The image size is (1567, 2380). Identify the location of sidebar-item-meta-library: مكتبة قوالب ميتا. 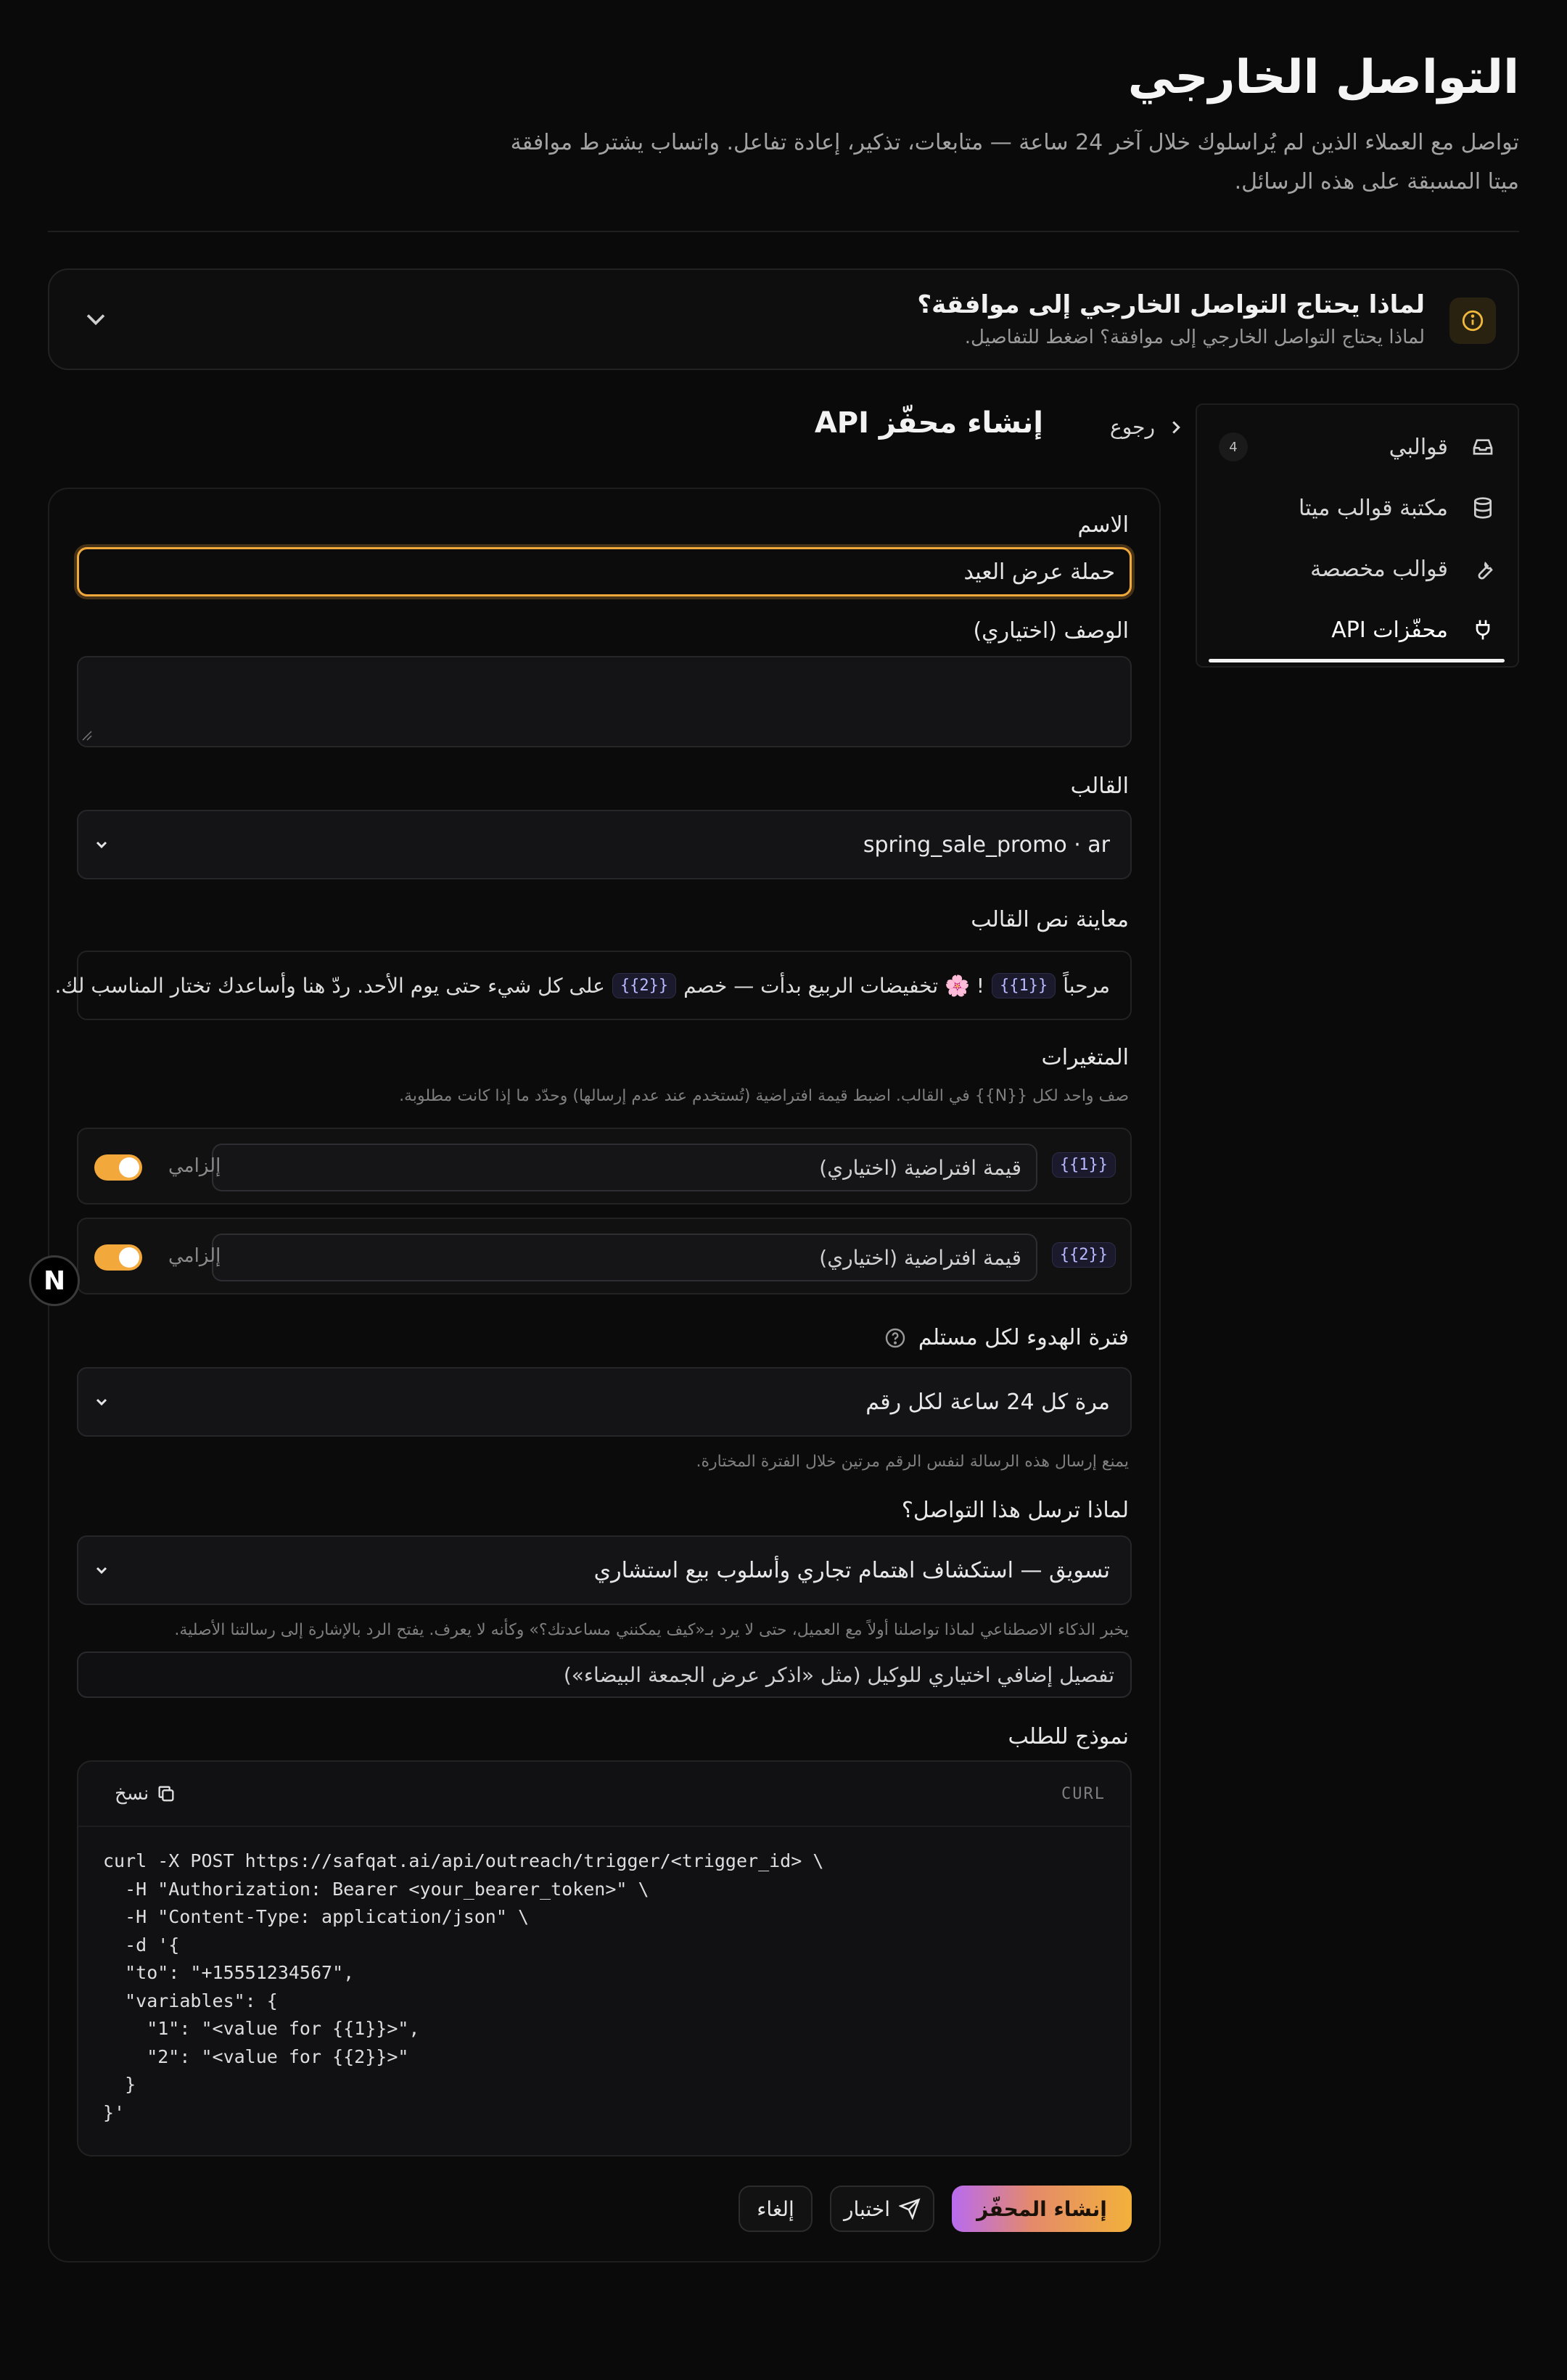
(1357, 507).